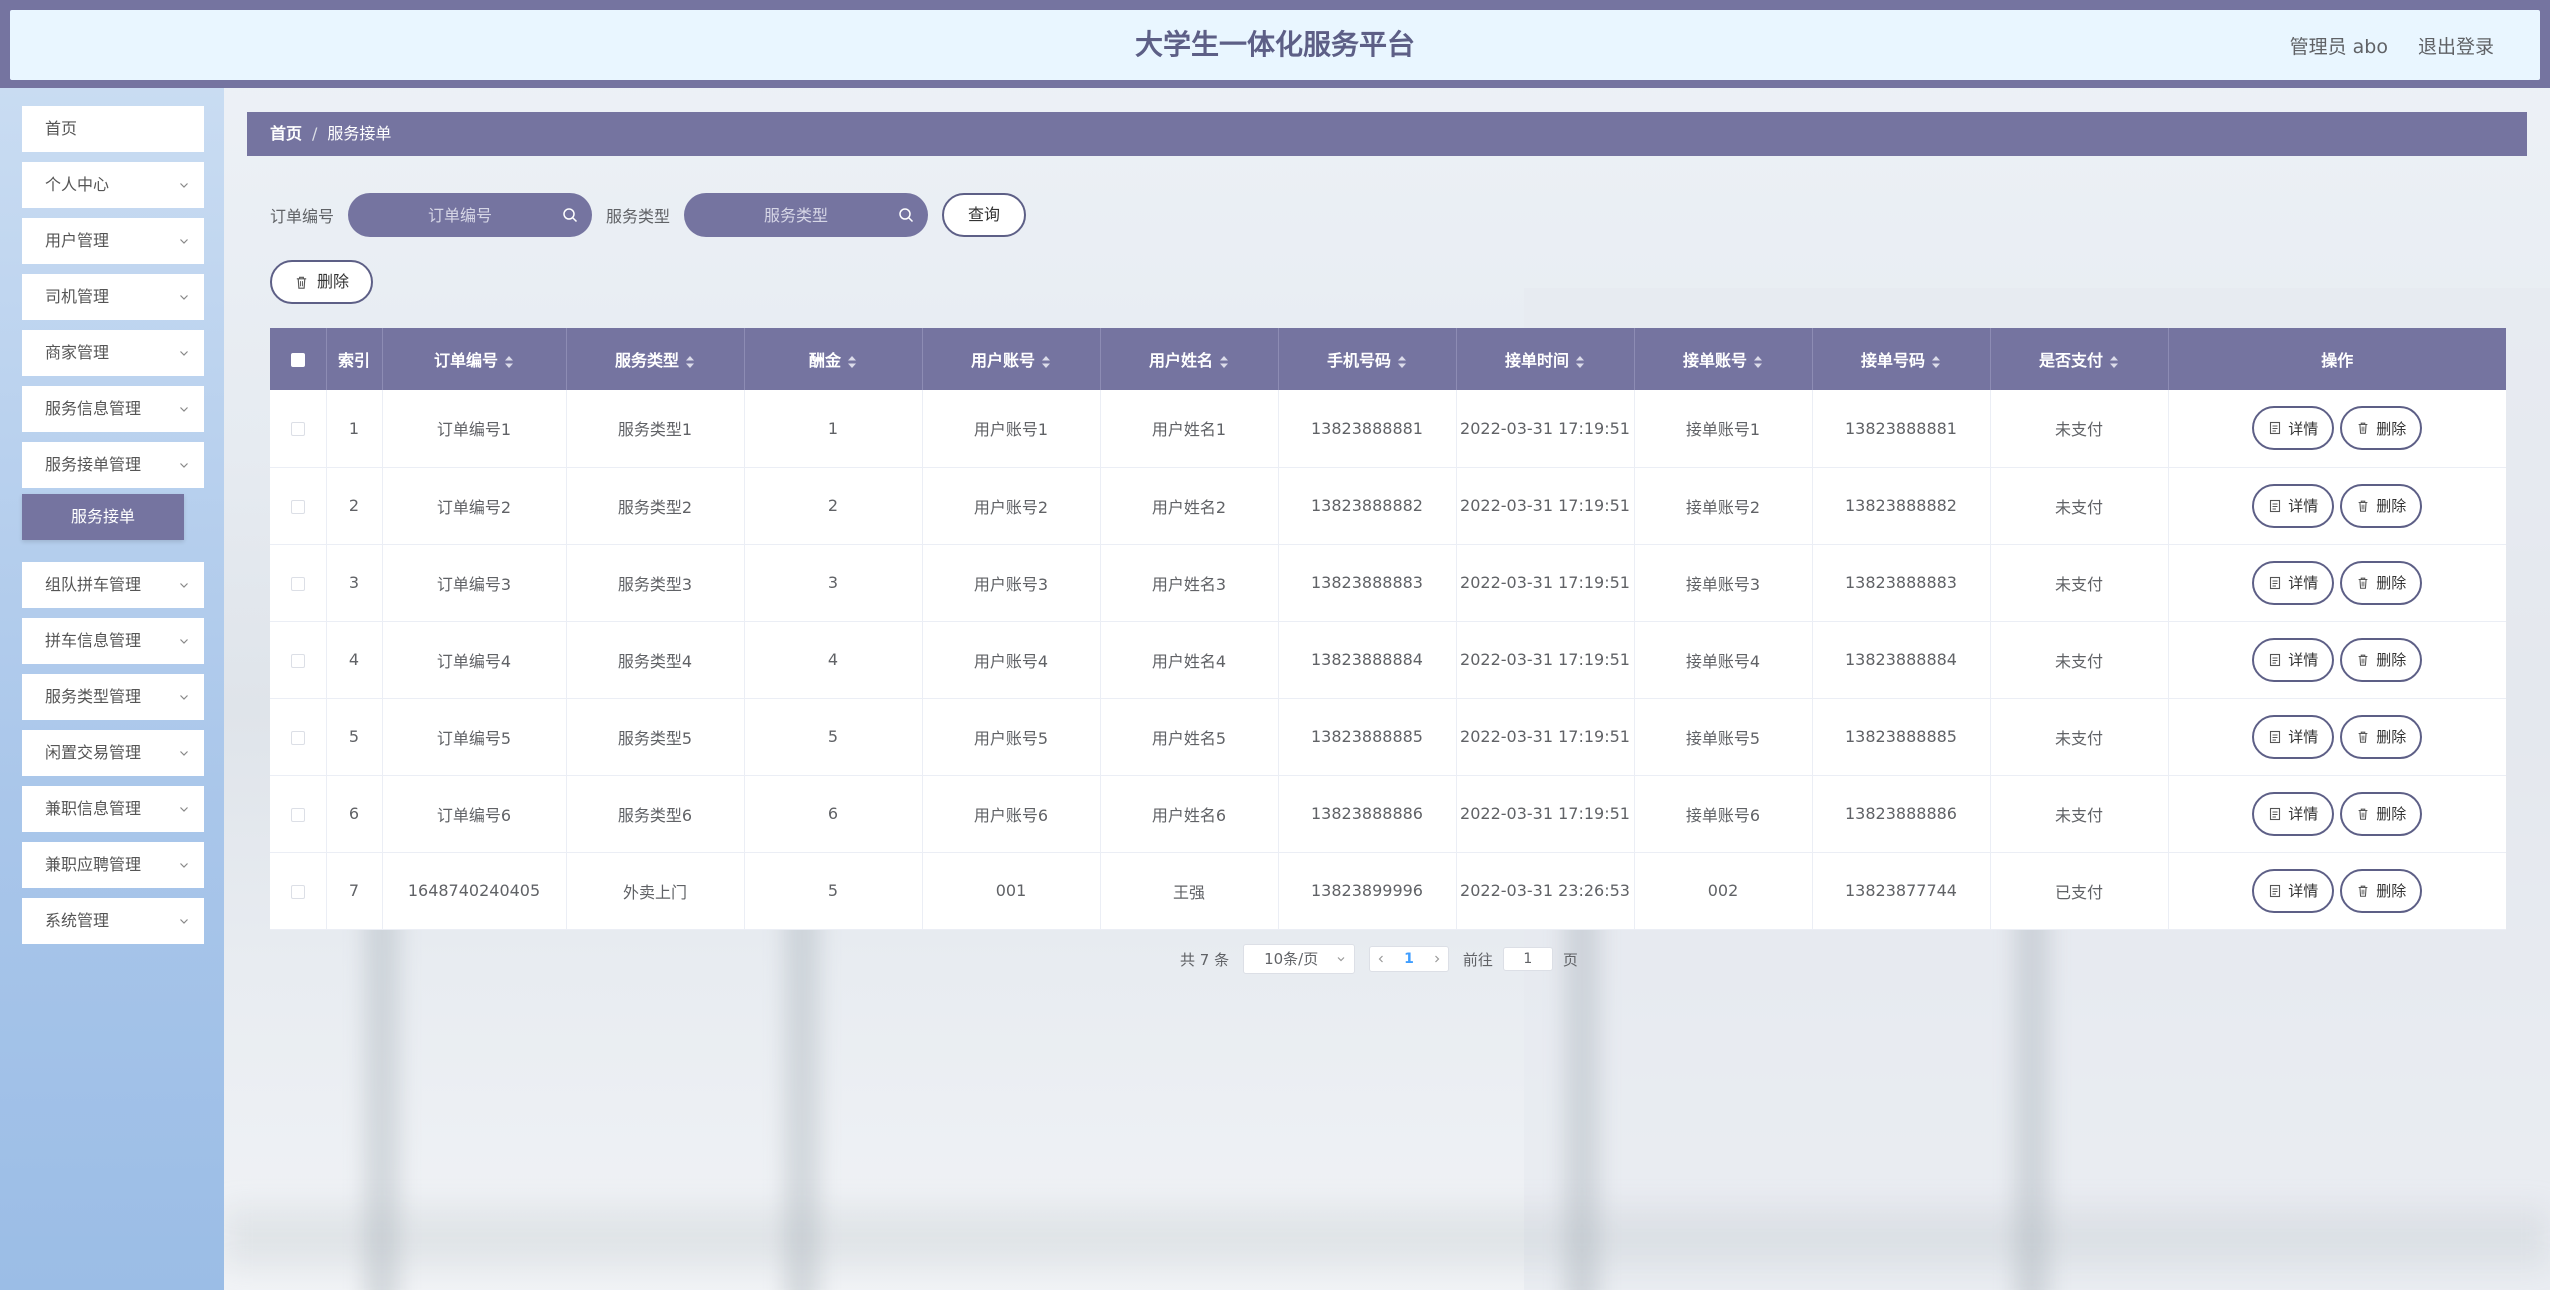 The height and width of the screenshot is (1290, 2550). What do you see at coordinates (1536, 360) in the screenshot?
I see `column-header-label: 接单时间` at bounding box center [1536, 360].